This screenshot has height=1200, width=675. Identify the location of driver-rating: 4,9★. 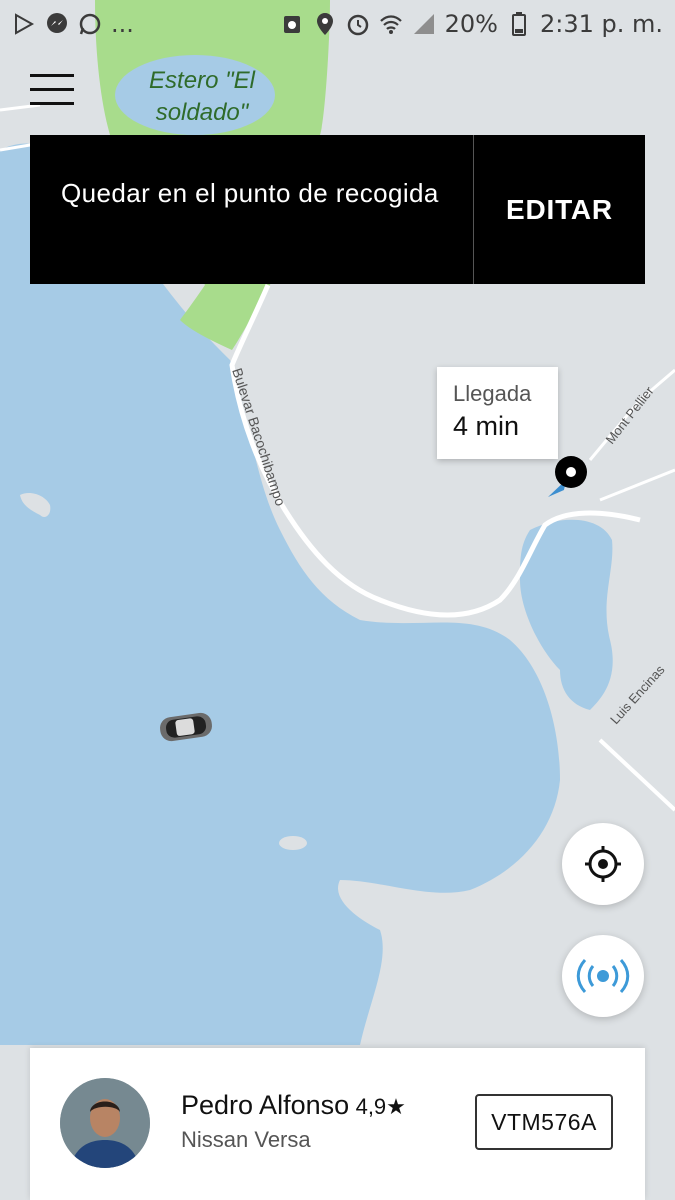
(380, 1106).